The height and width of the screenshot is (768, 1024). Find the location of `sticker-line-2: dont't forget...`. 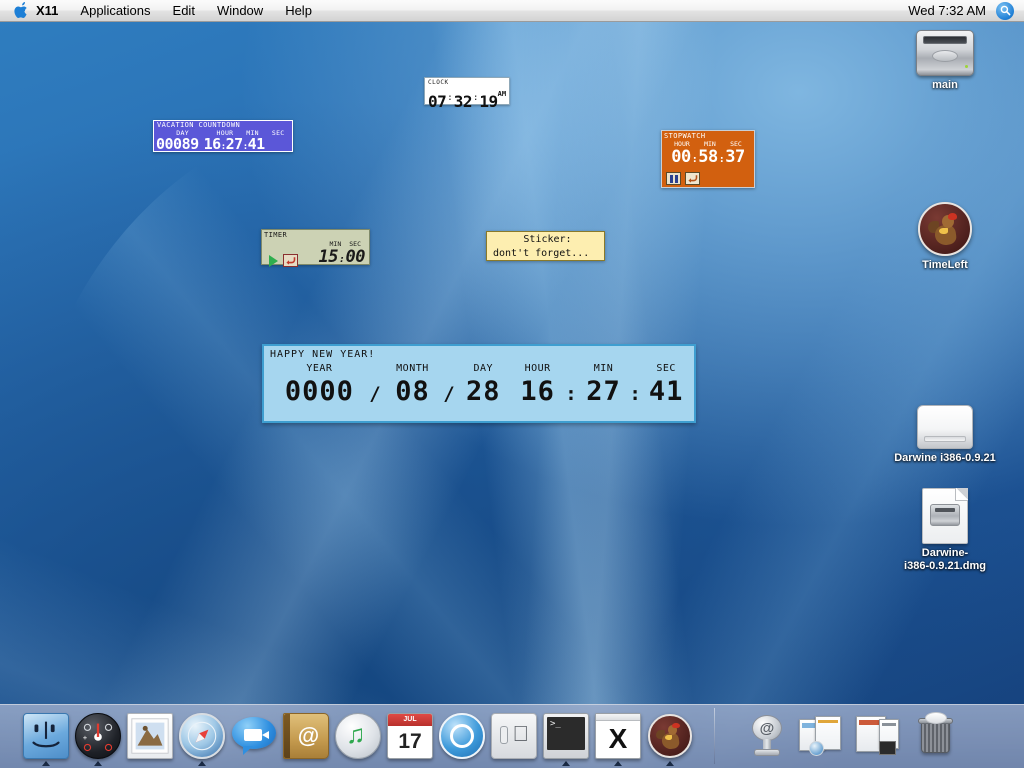

sticker-line-2: dont't forget... is located at coordinates (541, 253).